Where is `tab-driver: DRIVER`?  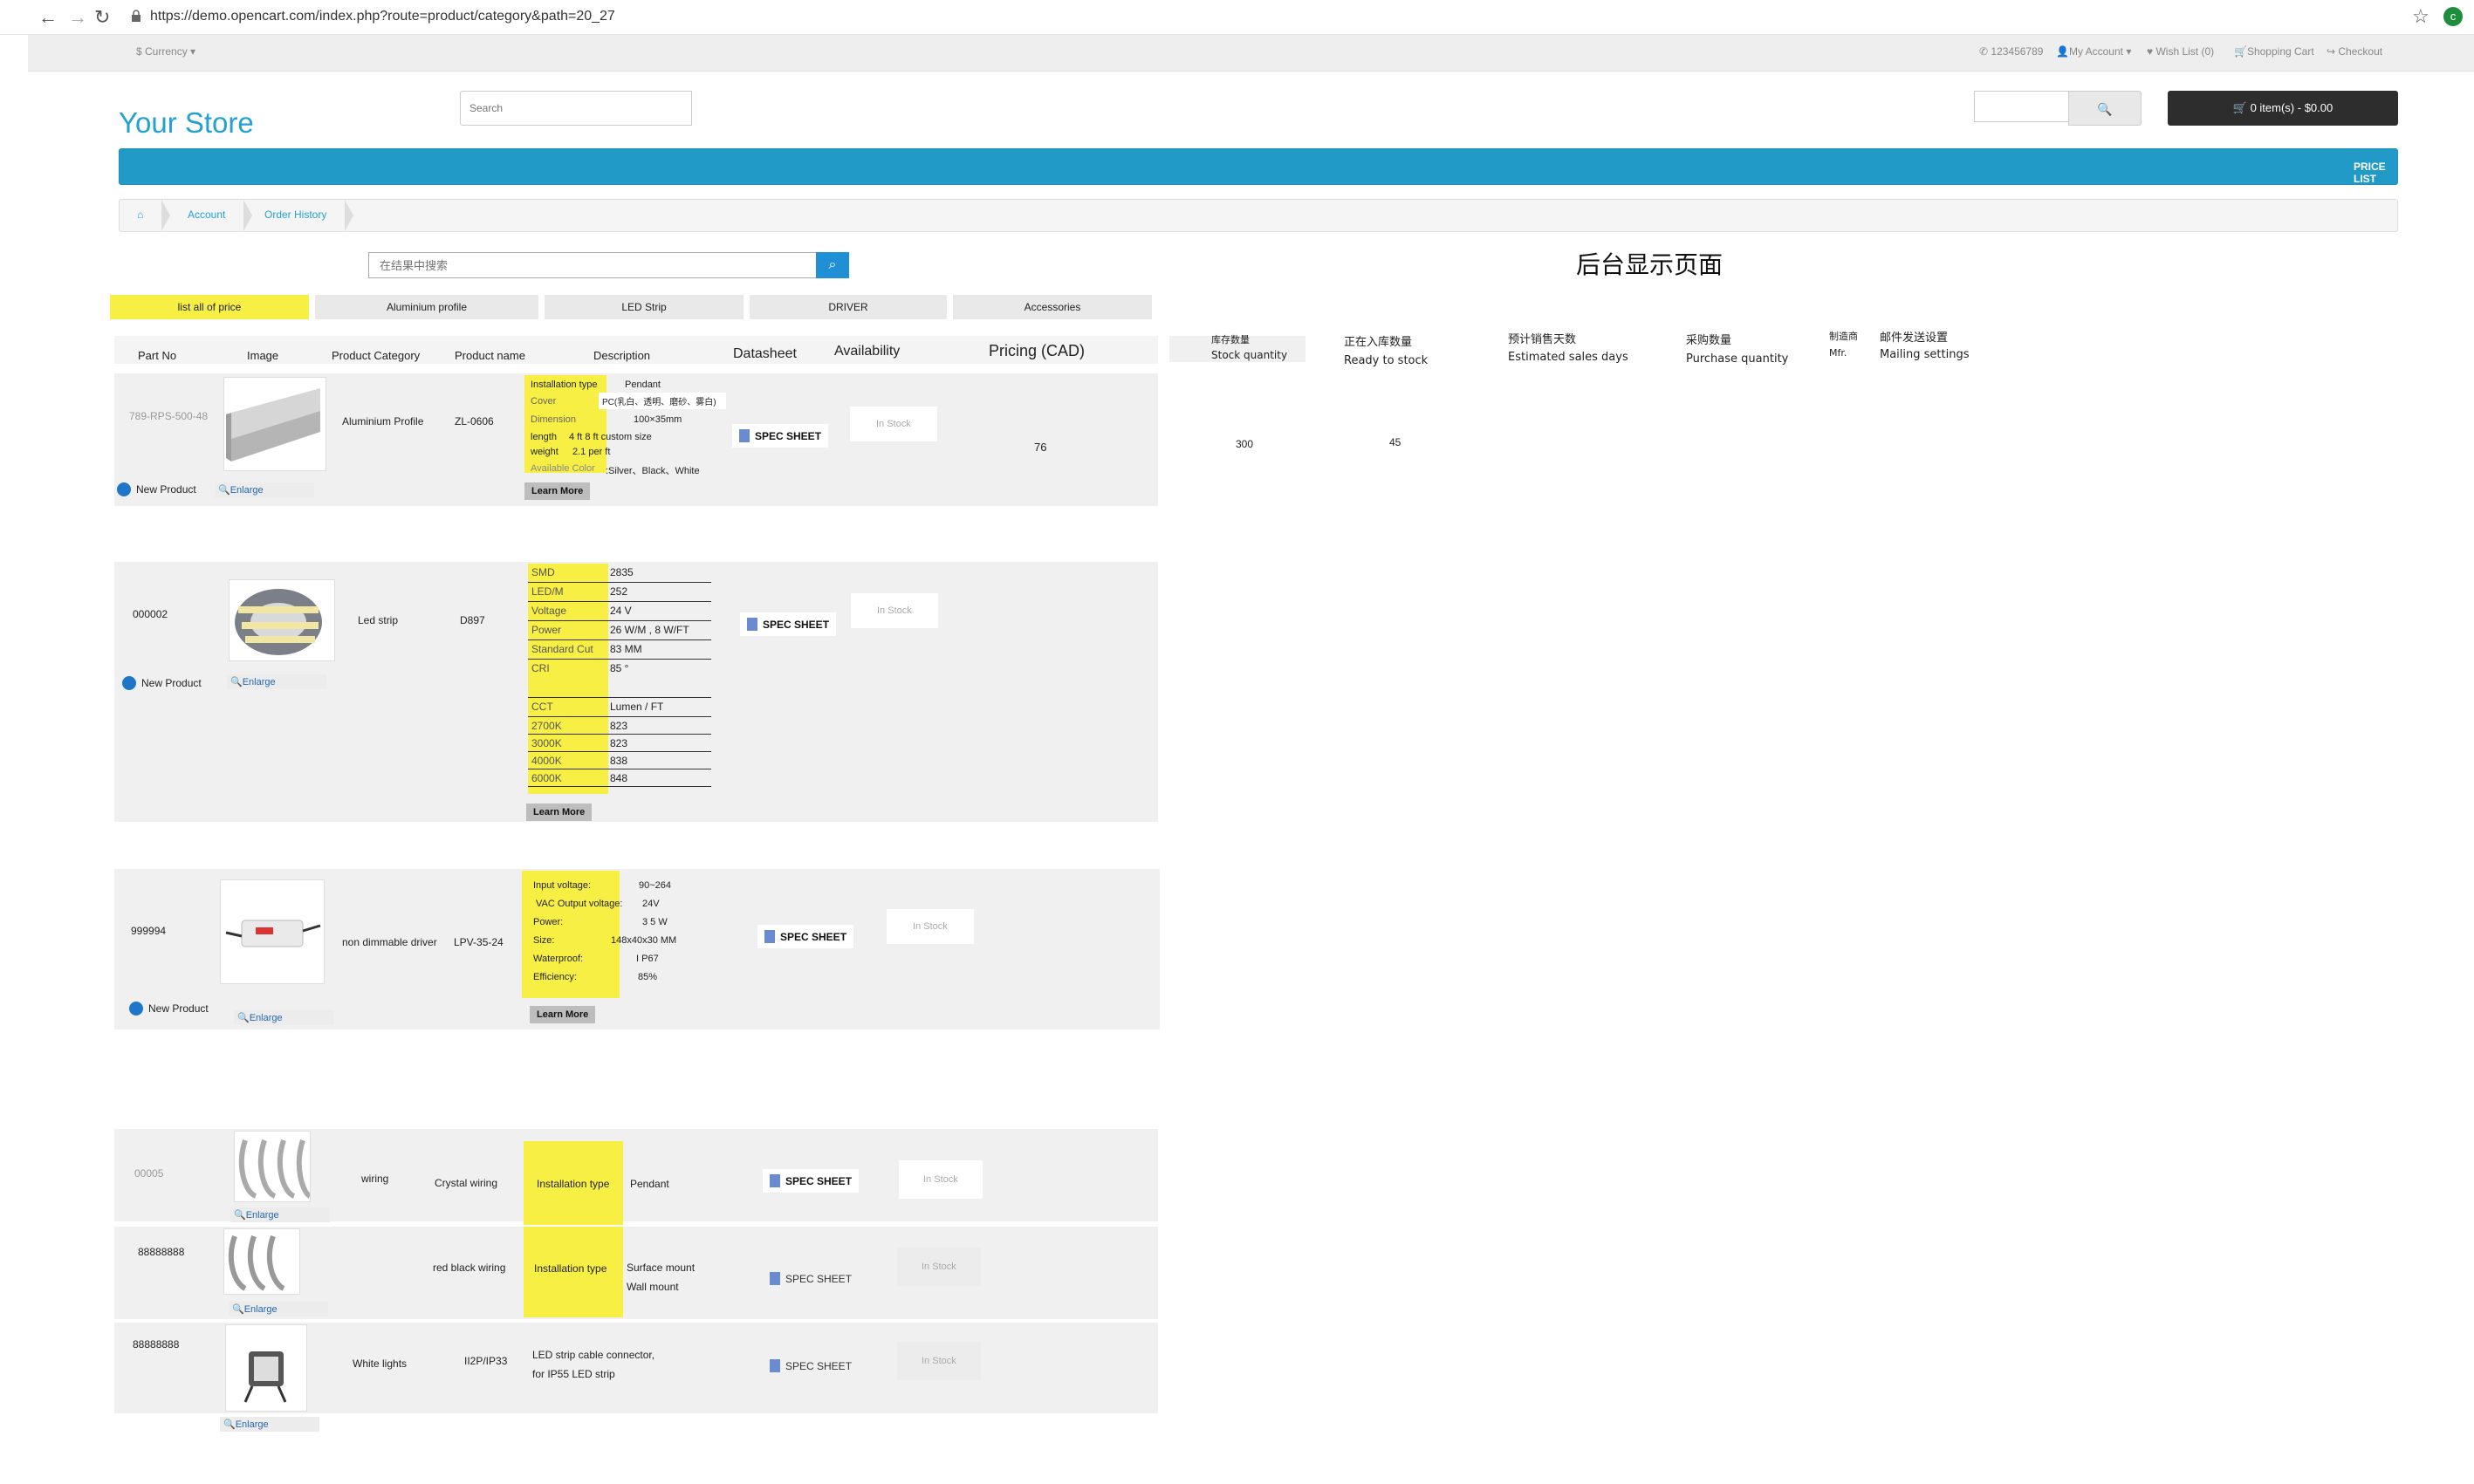 tab-driver: DRIVER is located at coordinates (848, 307).